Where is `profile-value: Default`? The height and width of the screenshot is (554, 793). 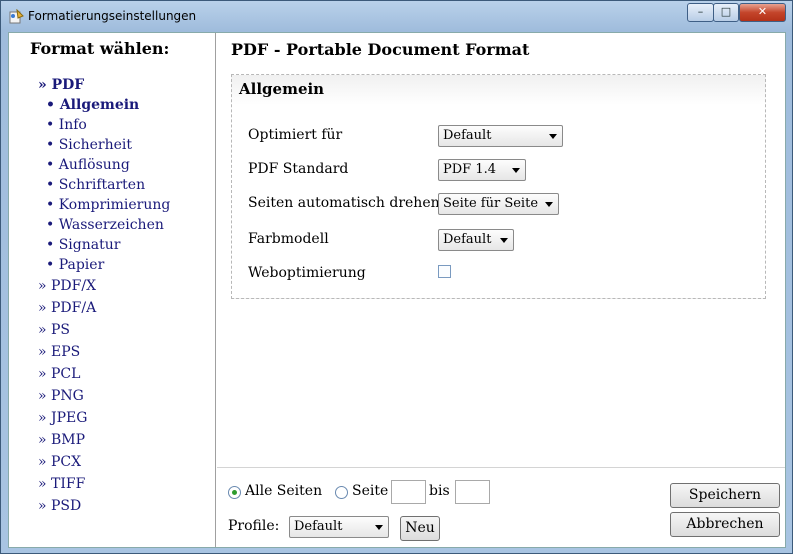 profile-value: Default is located at coordinates (318, 526).